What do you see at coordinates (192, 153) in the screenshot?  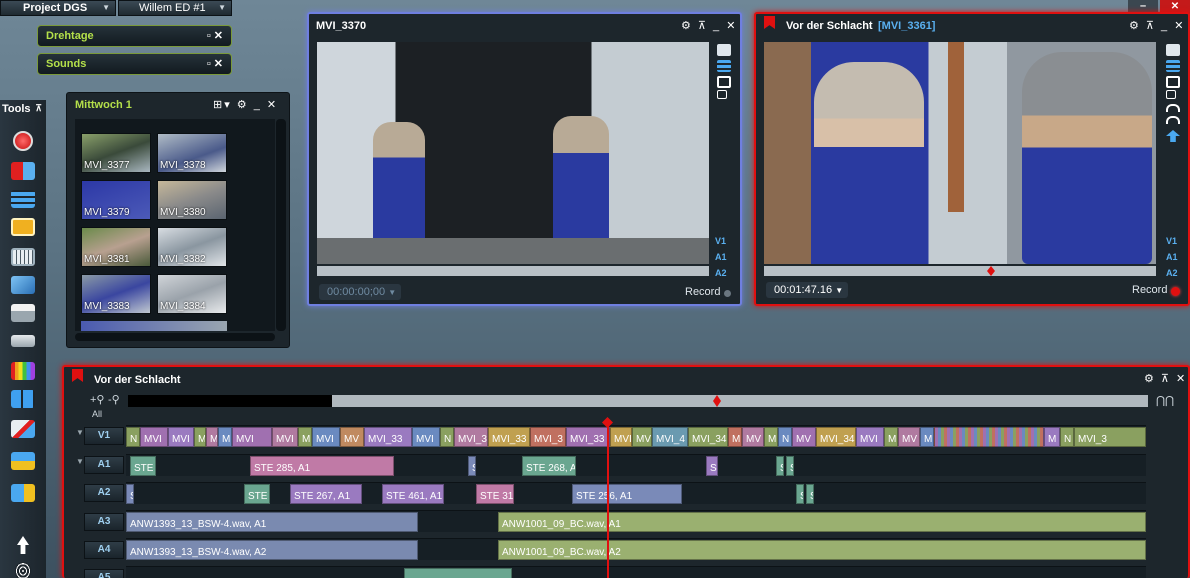 I see `bin-thumbnail: MVI_3378` at bounding box center [192, 153].